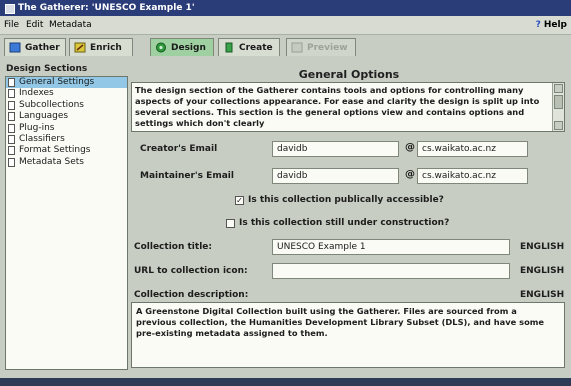 This screenshot has width=571, height=386. I want to click on sidebar-item-label: Indexes, so click(36, 93).